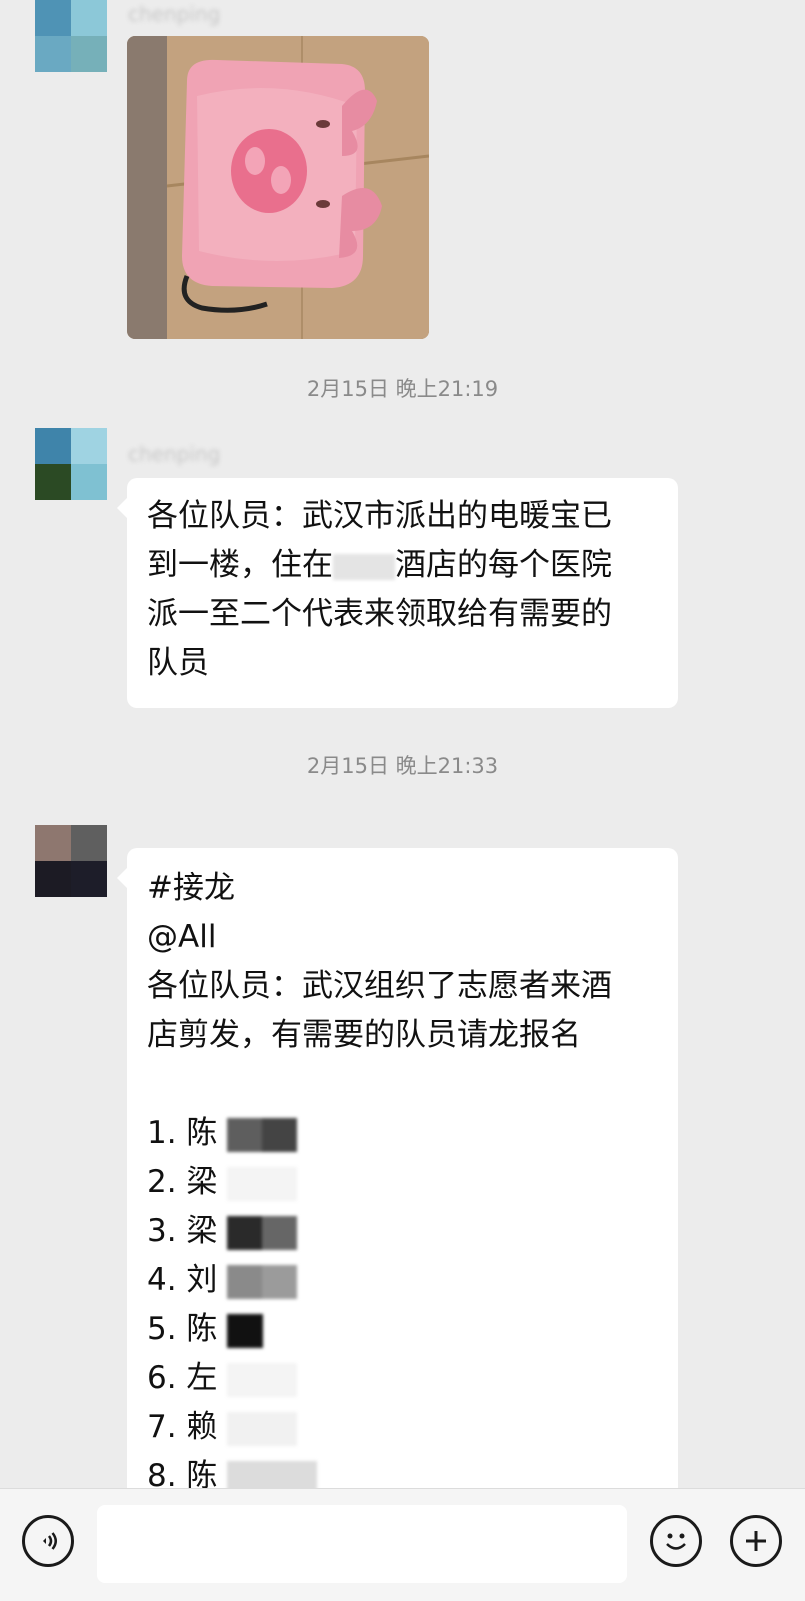  Describe the element at coordinates (402, 1231) in the screenshot. I see `list-item: 3. 梁` at that location.